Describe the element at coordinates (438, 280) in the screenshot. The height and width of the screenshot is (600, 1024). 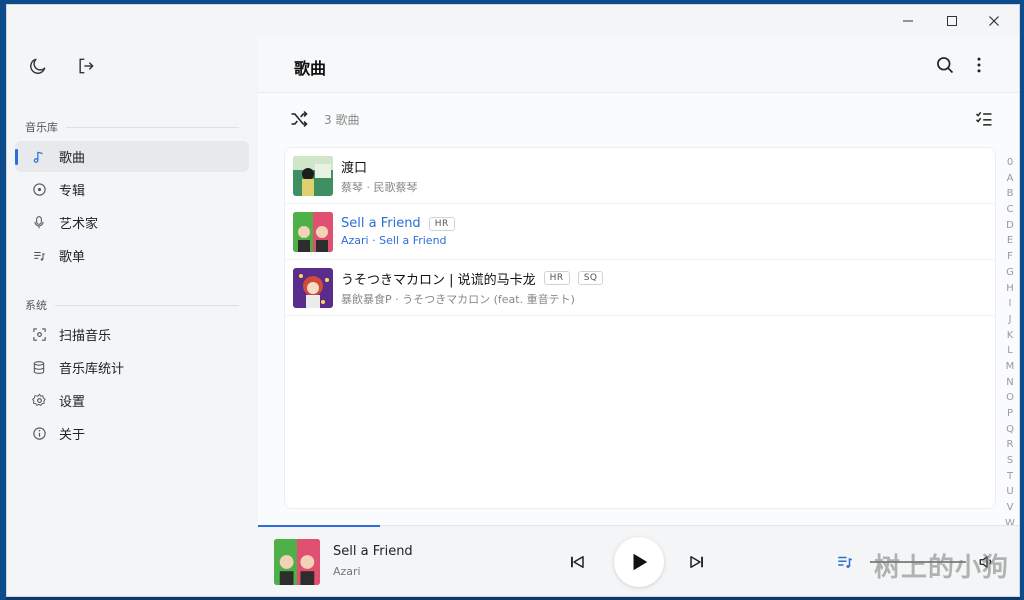
I see `song-title: うそつきマカロン | 说谎的马卡龙` at that location.